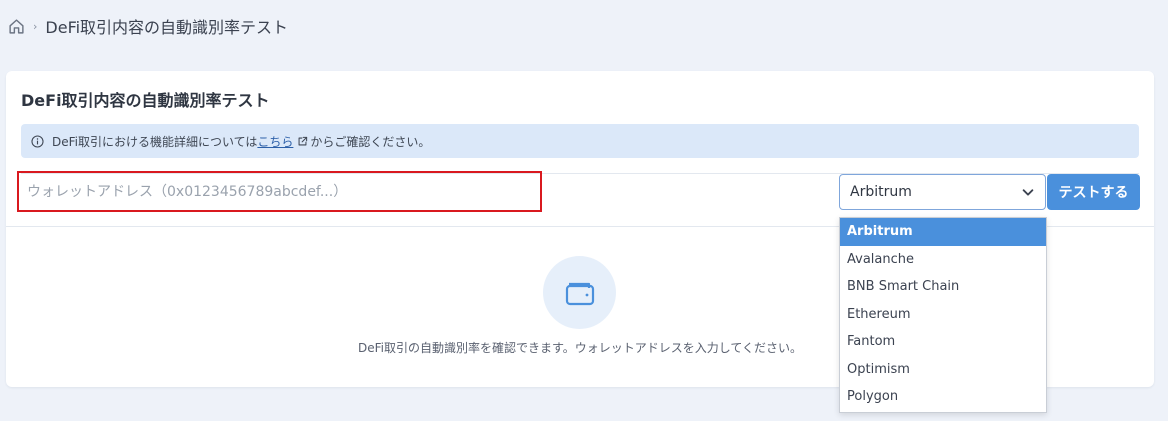  What do you see at coordinates (943, 342) in the screenshot?
I see `chain-option-fantom: Fantom` at bounding box center [943, 342].